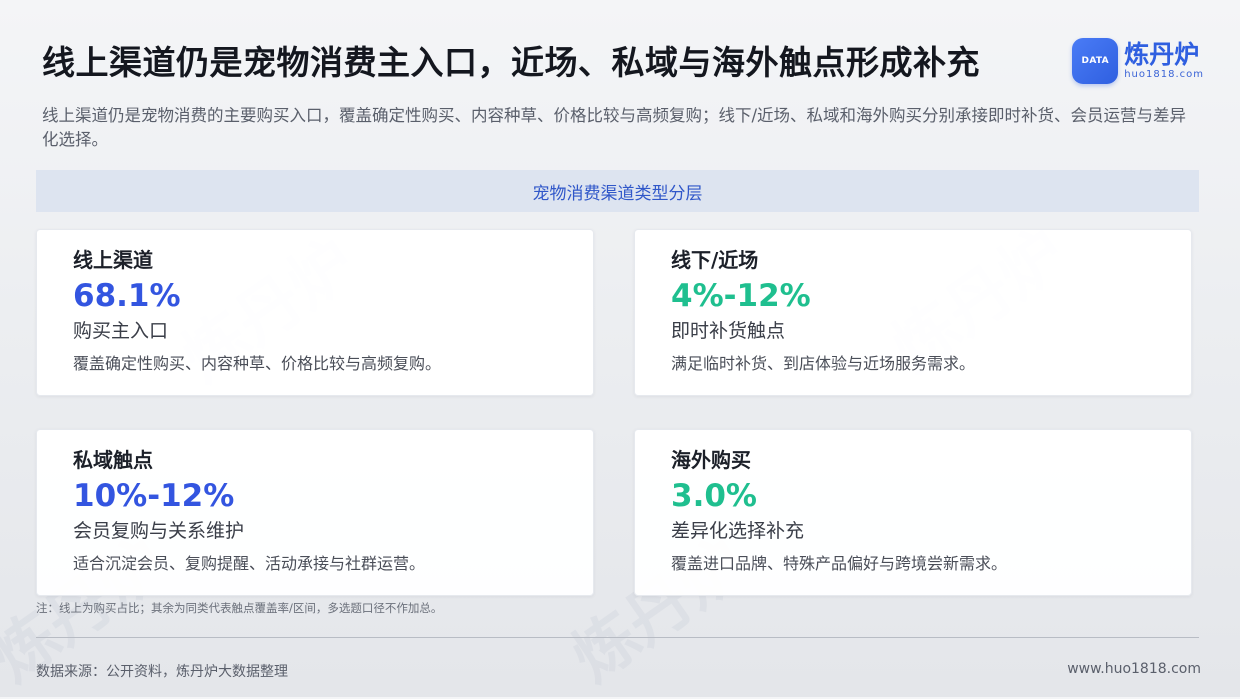 The image size is (1240, 699). Describe the element at coordinates (715, 260) in the screenshot. I see `card-title: 线下/近场` at that location.